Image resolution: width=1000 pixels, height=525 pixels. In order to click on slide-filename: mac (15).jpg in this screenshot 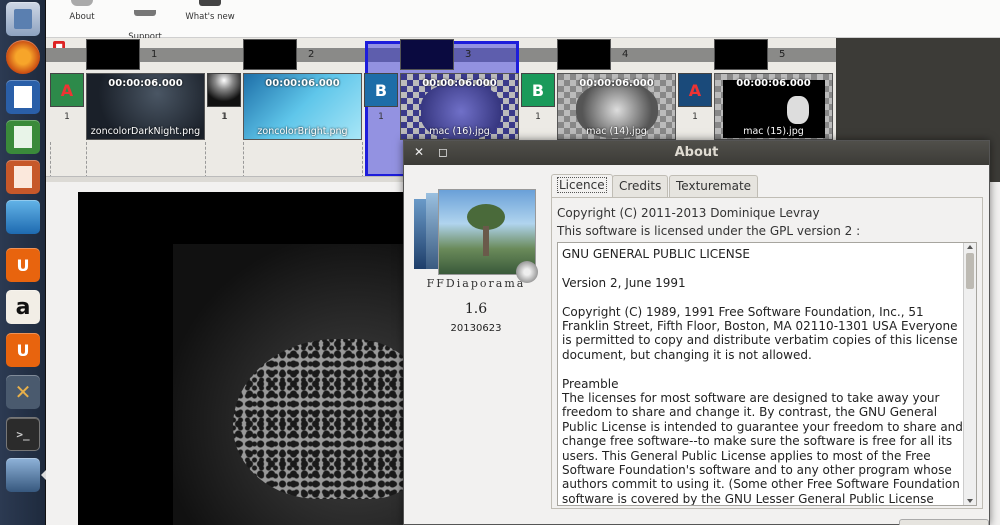, I will do `click(773, 131)`.